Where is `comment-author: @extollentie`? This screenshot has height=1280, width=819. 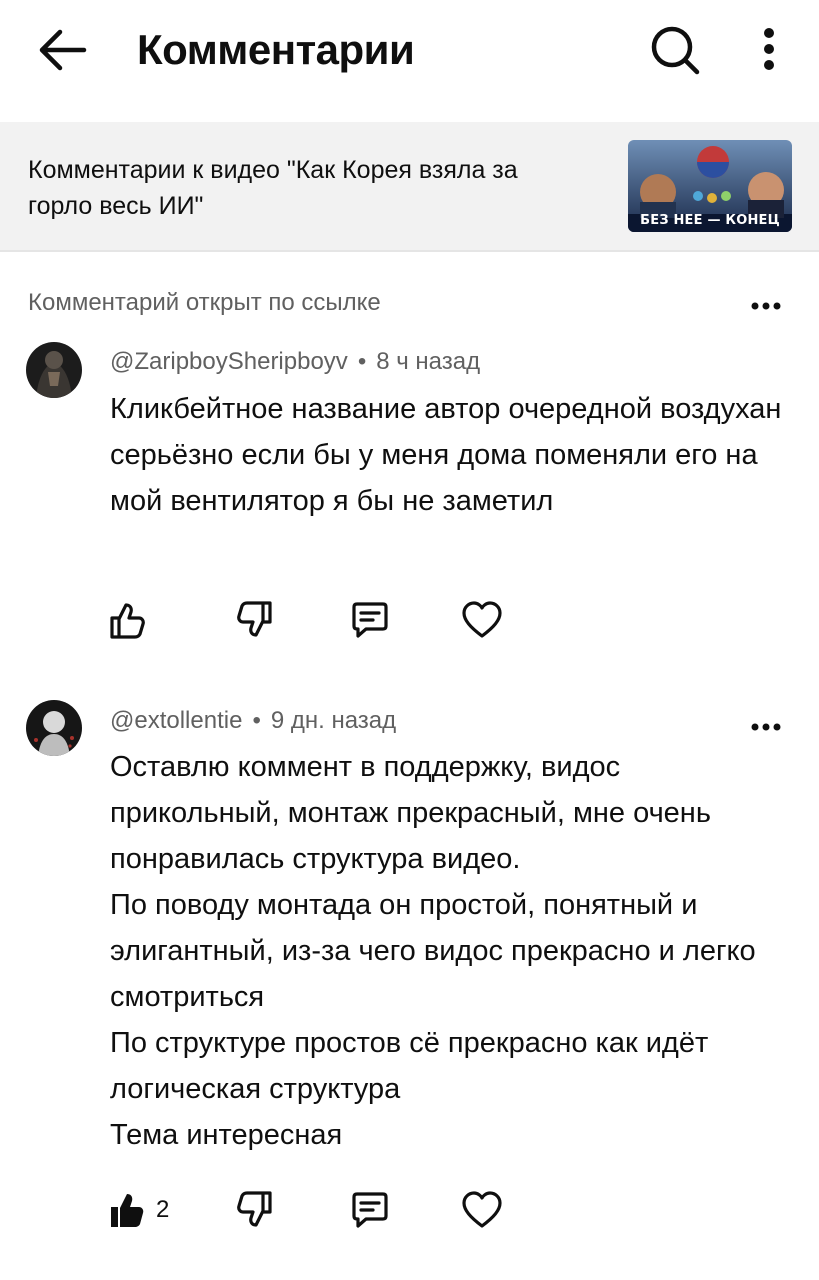
comment-author: @extollentie is located at coordinates (176, 720).